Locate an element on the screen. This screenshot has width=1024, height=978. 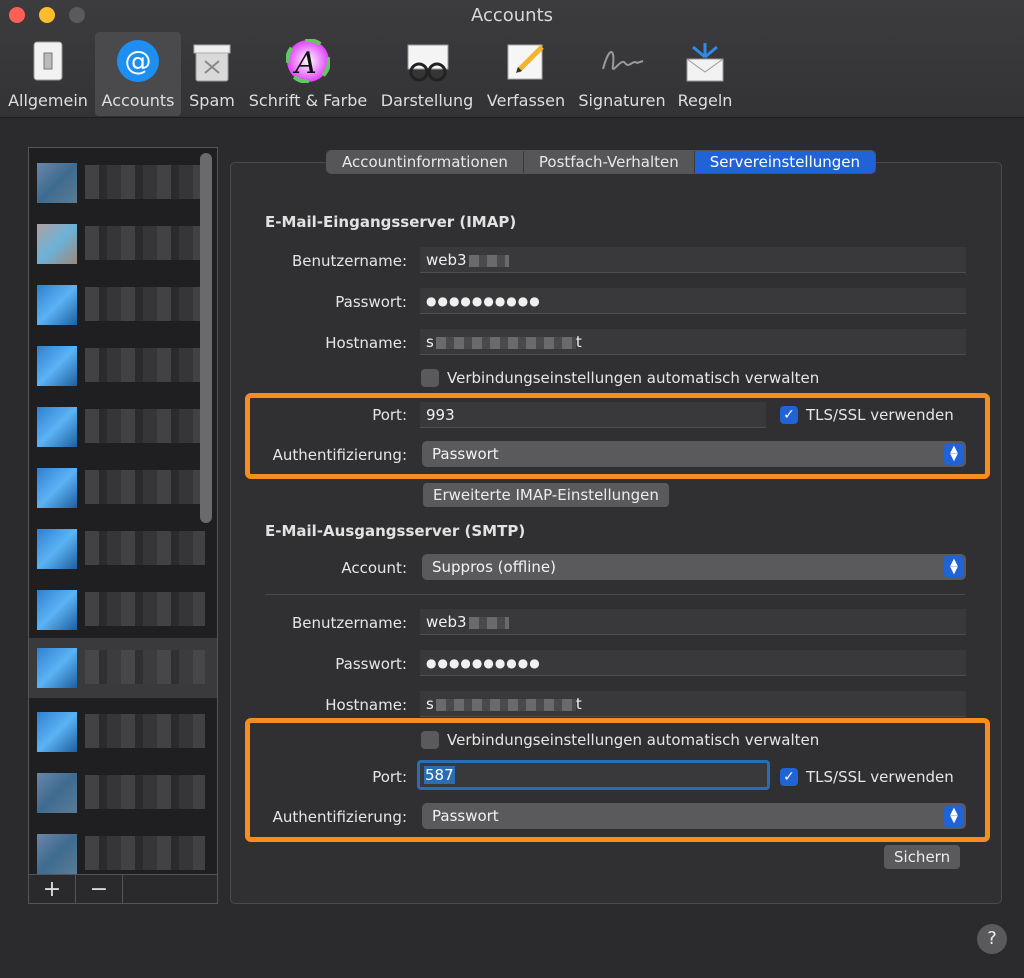
imap-tls-label: TLS/SSL verwenden is located at coordinates (880, 415).